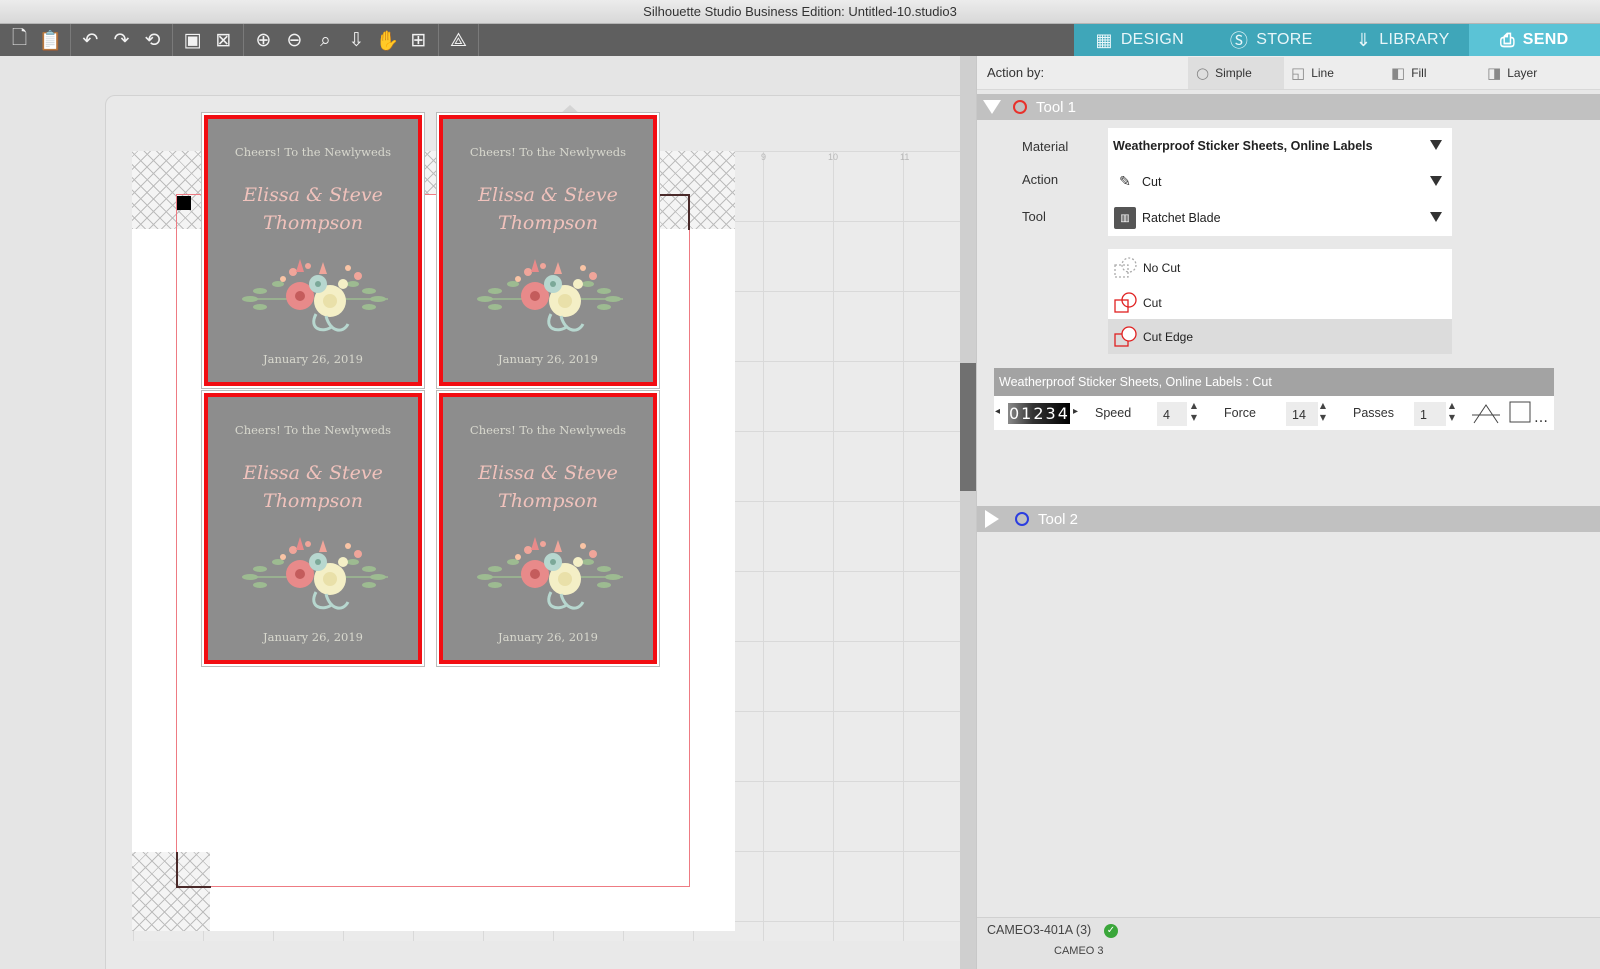 Image resolution: width=1600 pixels, height=969 pixels. I want to click on new-document-icon: 🗋, so click(19, 40).